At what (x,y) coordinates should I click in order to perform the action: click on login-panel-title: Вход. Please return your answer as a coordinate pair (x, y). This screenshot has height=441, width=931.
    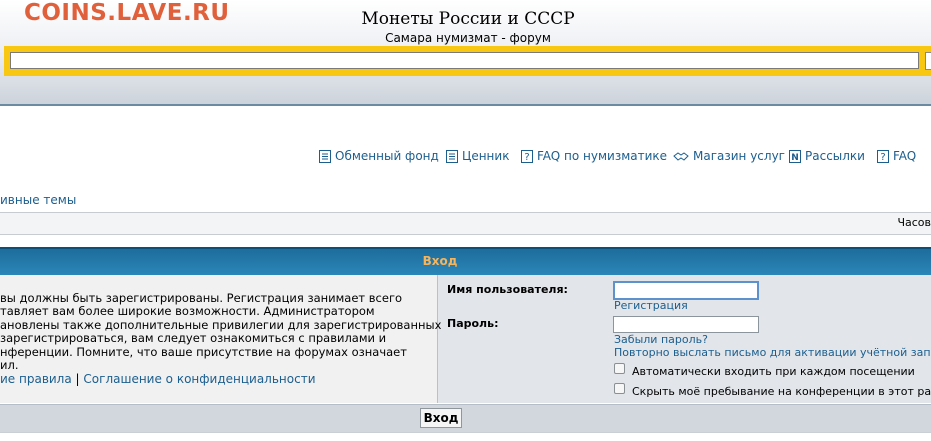
    Looking at the image, I should click on (440, 261).